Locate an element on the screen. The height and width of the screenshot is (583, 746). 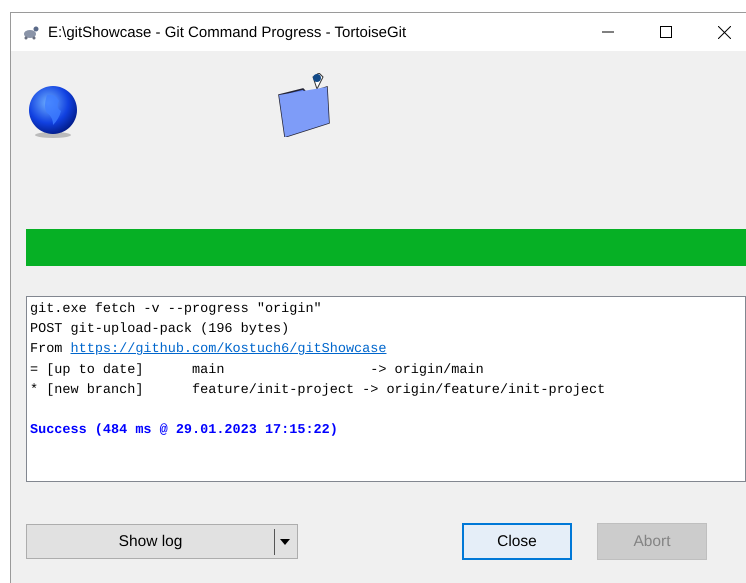
log-line: POST git-upload-pack (196 bytes) is located at coordinates (160, 330).